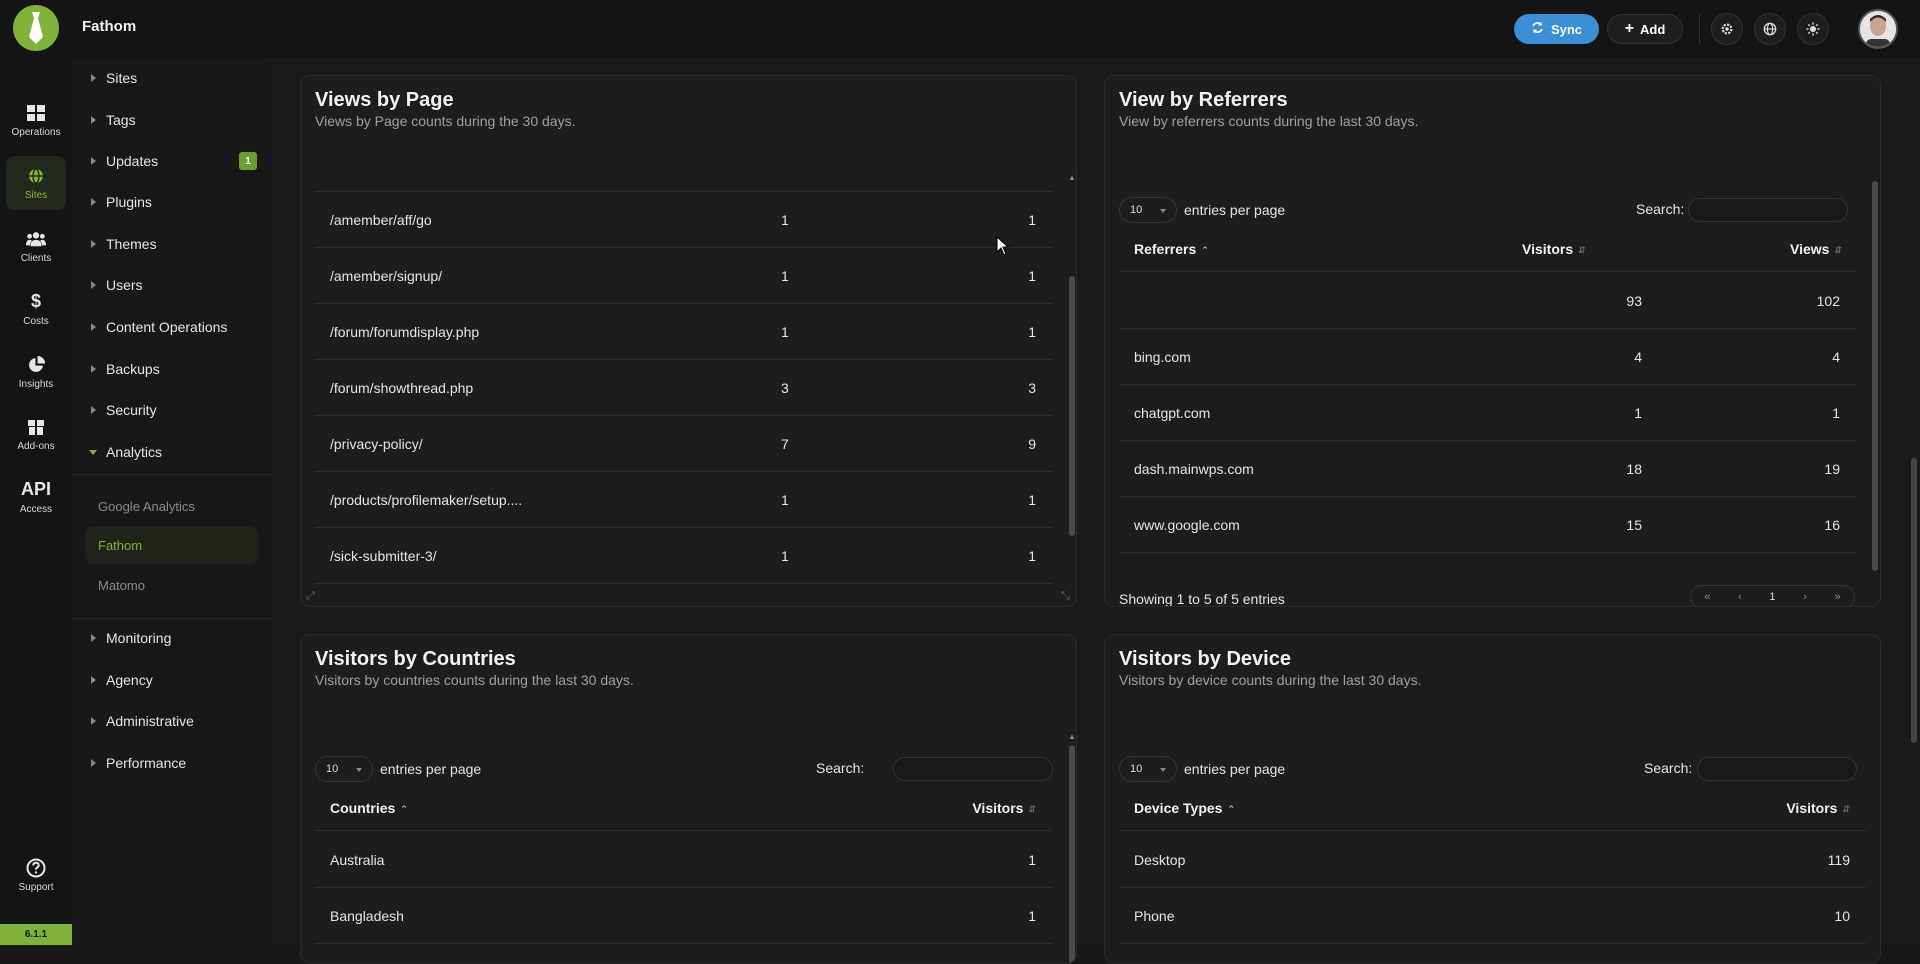 Image resolution: width=1920 pixels, height=964 pixels. Describe the element at coordinates (171, 585) in the screenshot. I see `nav-item-matomo: Matomo` at that location.